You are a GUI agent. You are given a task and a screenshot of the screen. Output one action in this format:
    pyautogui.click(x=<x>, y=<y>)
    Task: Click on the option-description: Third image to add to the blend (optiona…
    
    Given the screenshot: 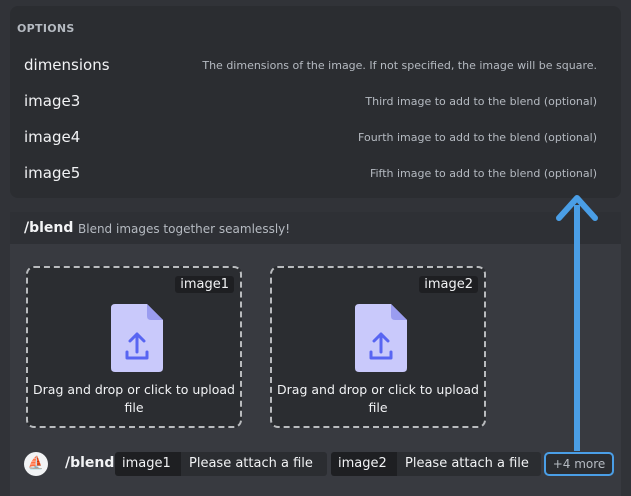 What is the action you would take?
    pyautogui.click(x=481, y=101)
    